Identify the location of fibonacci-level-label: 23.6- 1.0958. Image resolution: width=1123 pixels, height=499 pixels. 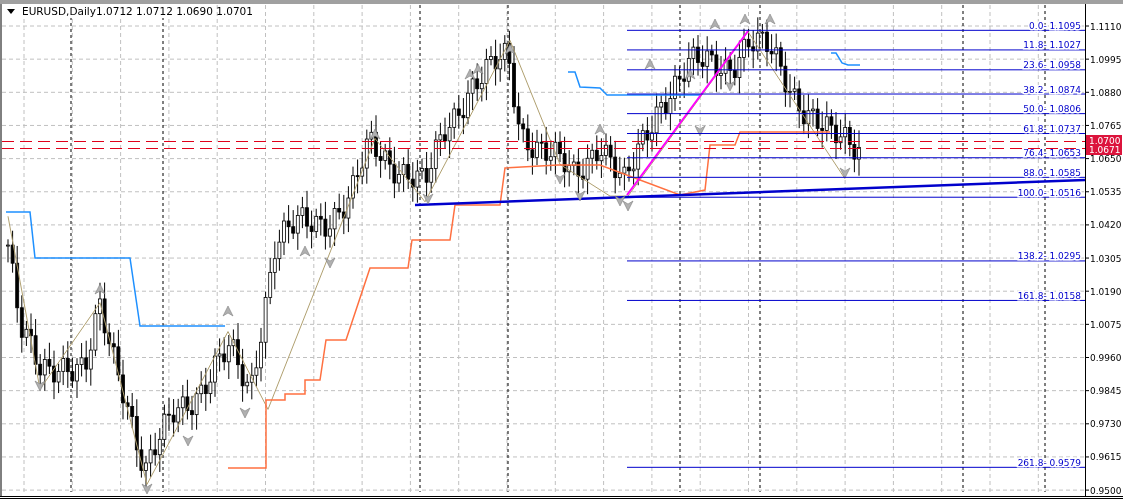
(1052, 65).